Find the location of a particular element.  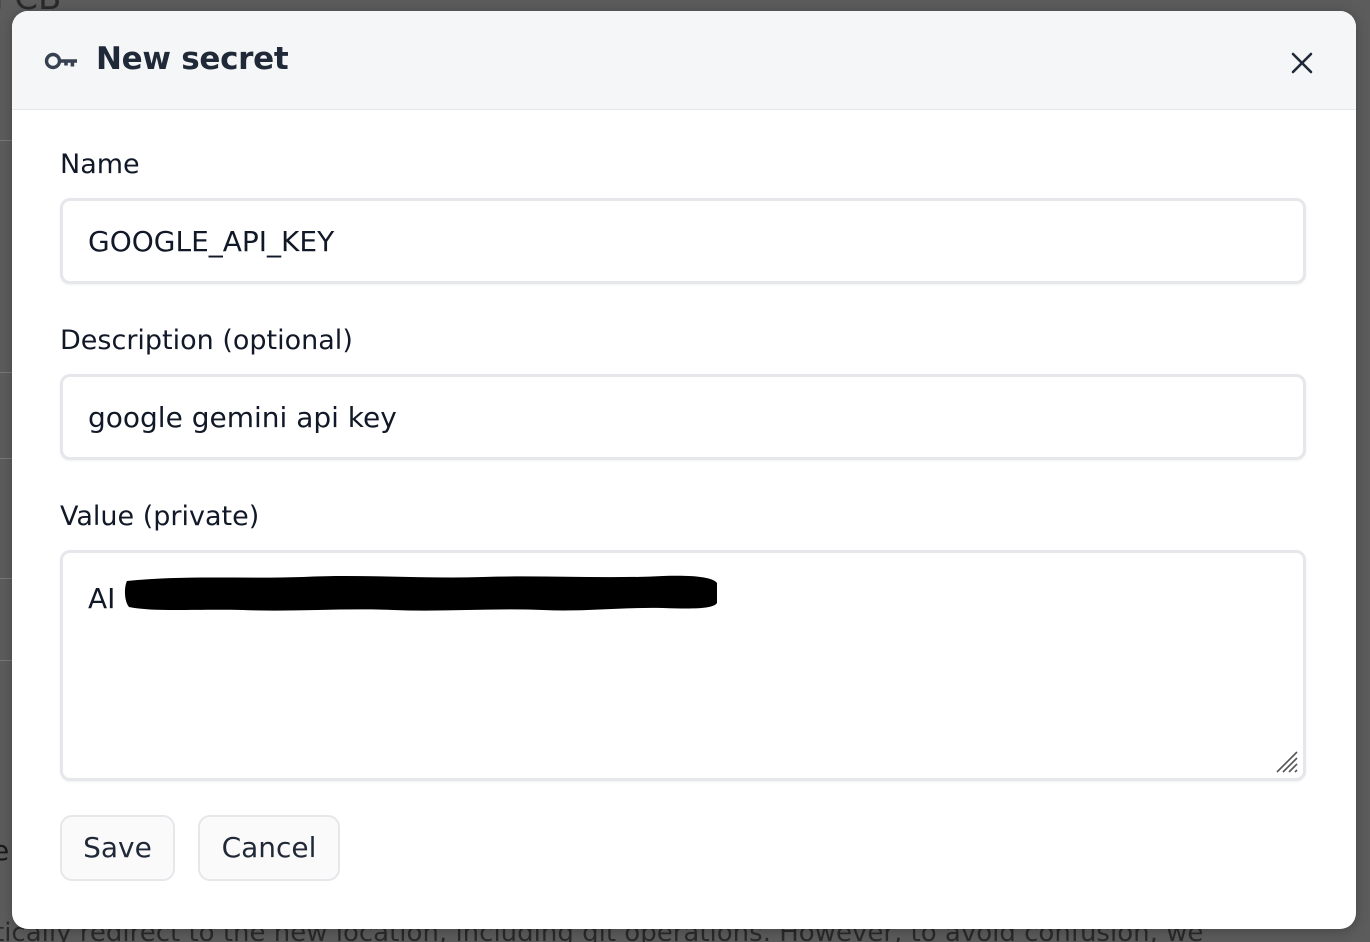

resize-handle-icon is located at coordinates (1286, 761).